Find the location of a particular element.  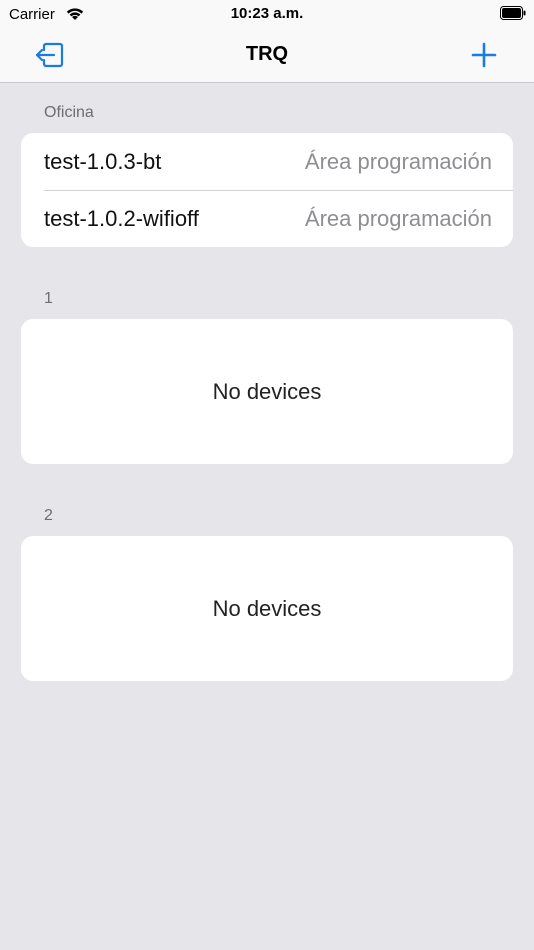

status-bar: Carrier 10:23 a.m. is located at coordinates (267, 14).